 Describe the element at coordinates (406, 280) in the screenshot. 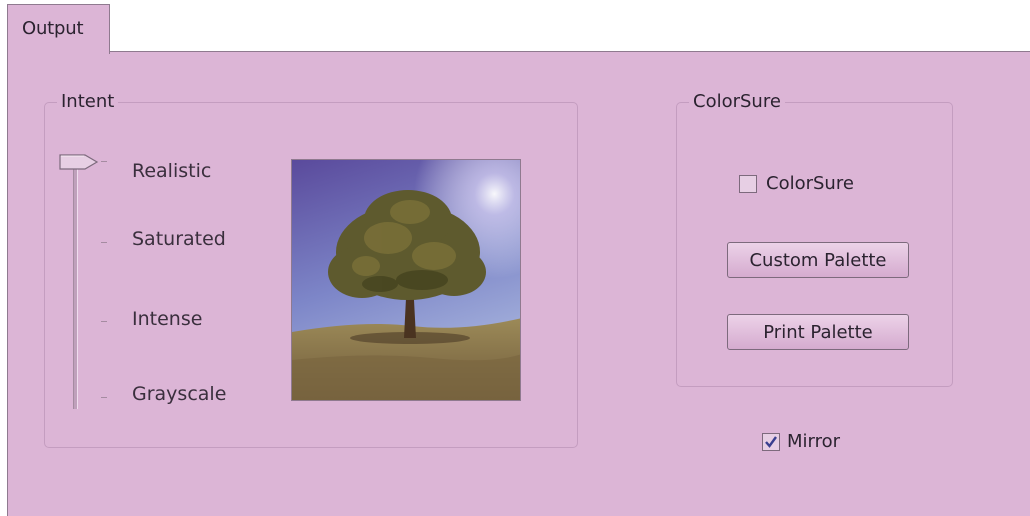

I see `intent-preview-image` at that location.